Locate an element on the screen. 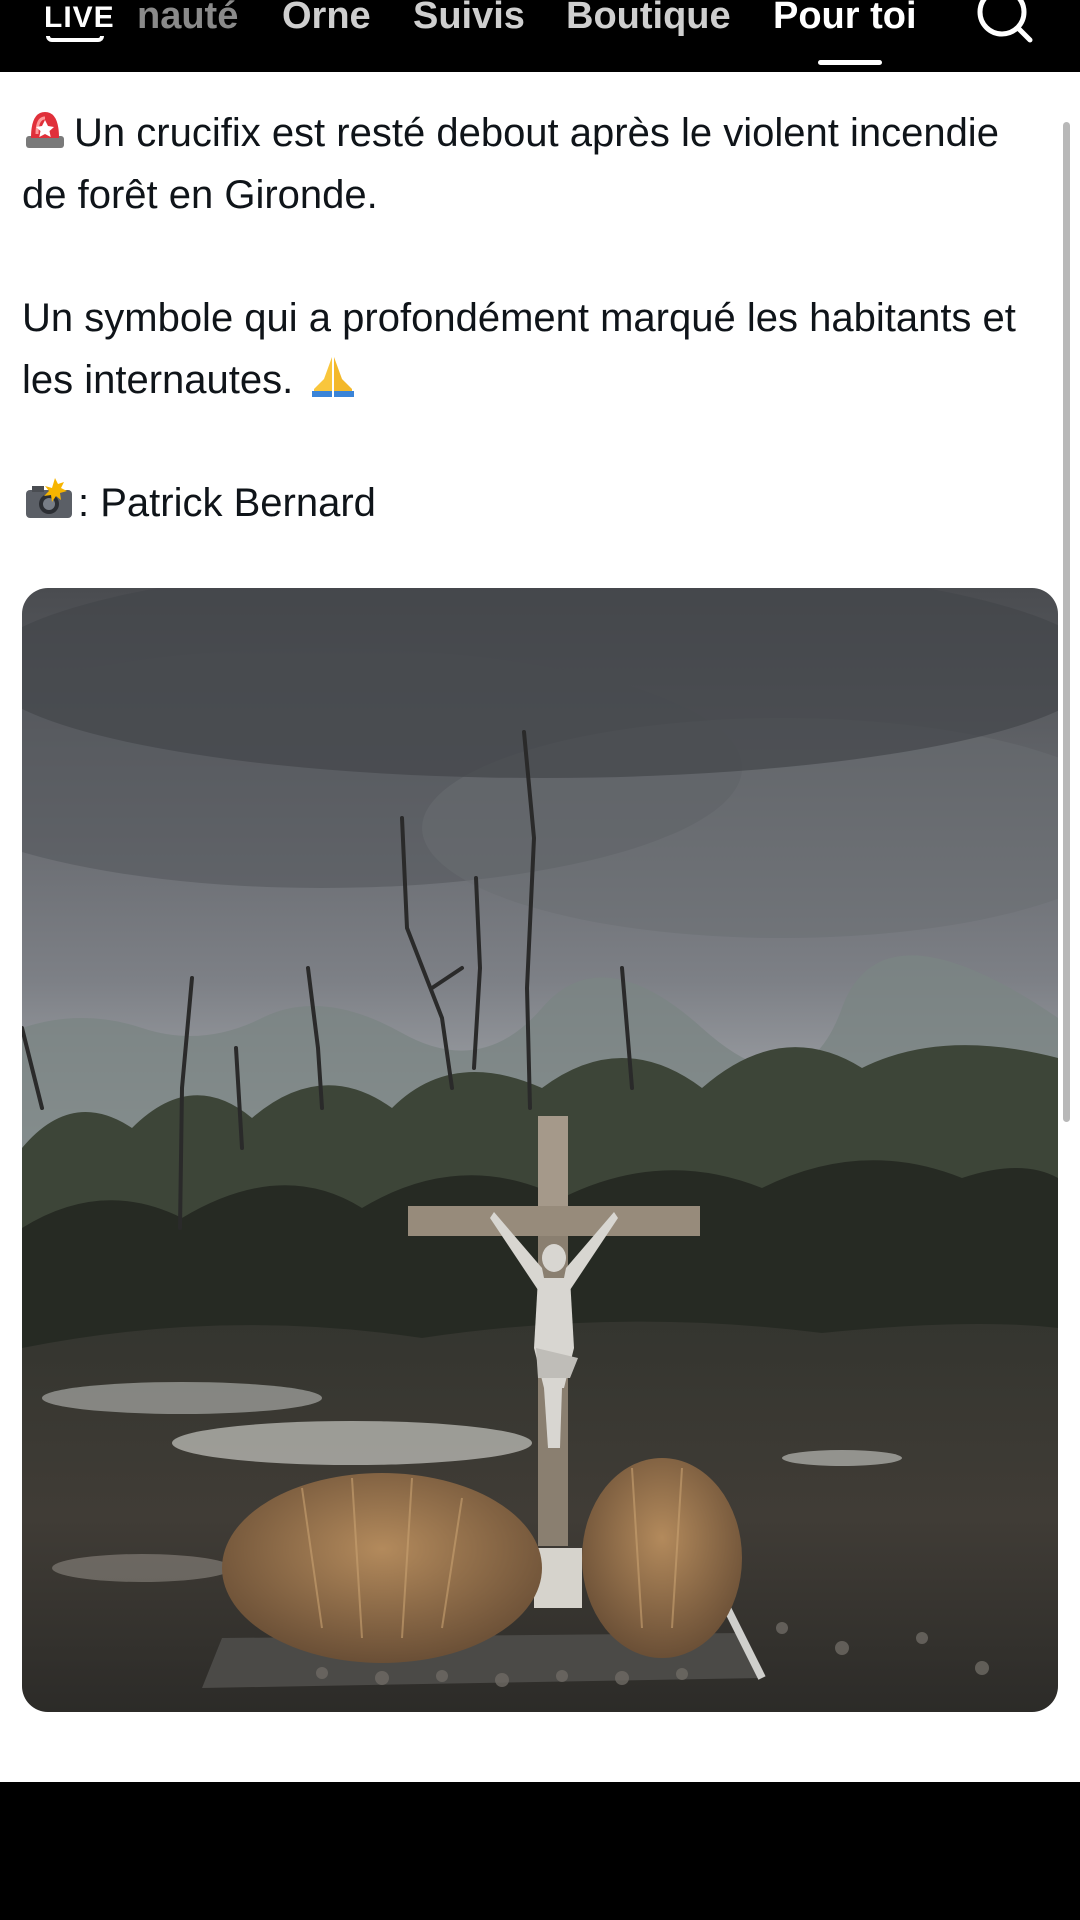 The image size is (1080, 1920). camera-flash-emoji is located at coordinates (49, 498).